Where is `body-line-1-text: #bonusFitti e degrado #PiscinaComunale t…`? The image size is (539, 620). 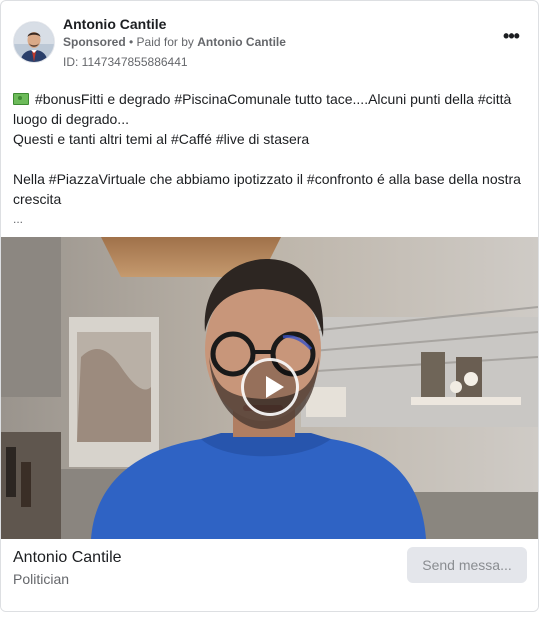
body-line-1-text: #bonusFitti e degrado #PiscinaComunale t… is located at coordinates (262, 109).